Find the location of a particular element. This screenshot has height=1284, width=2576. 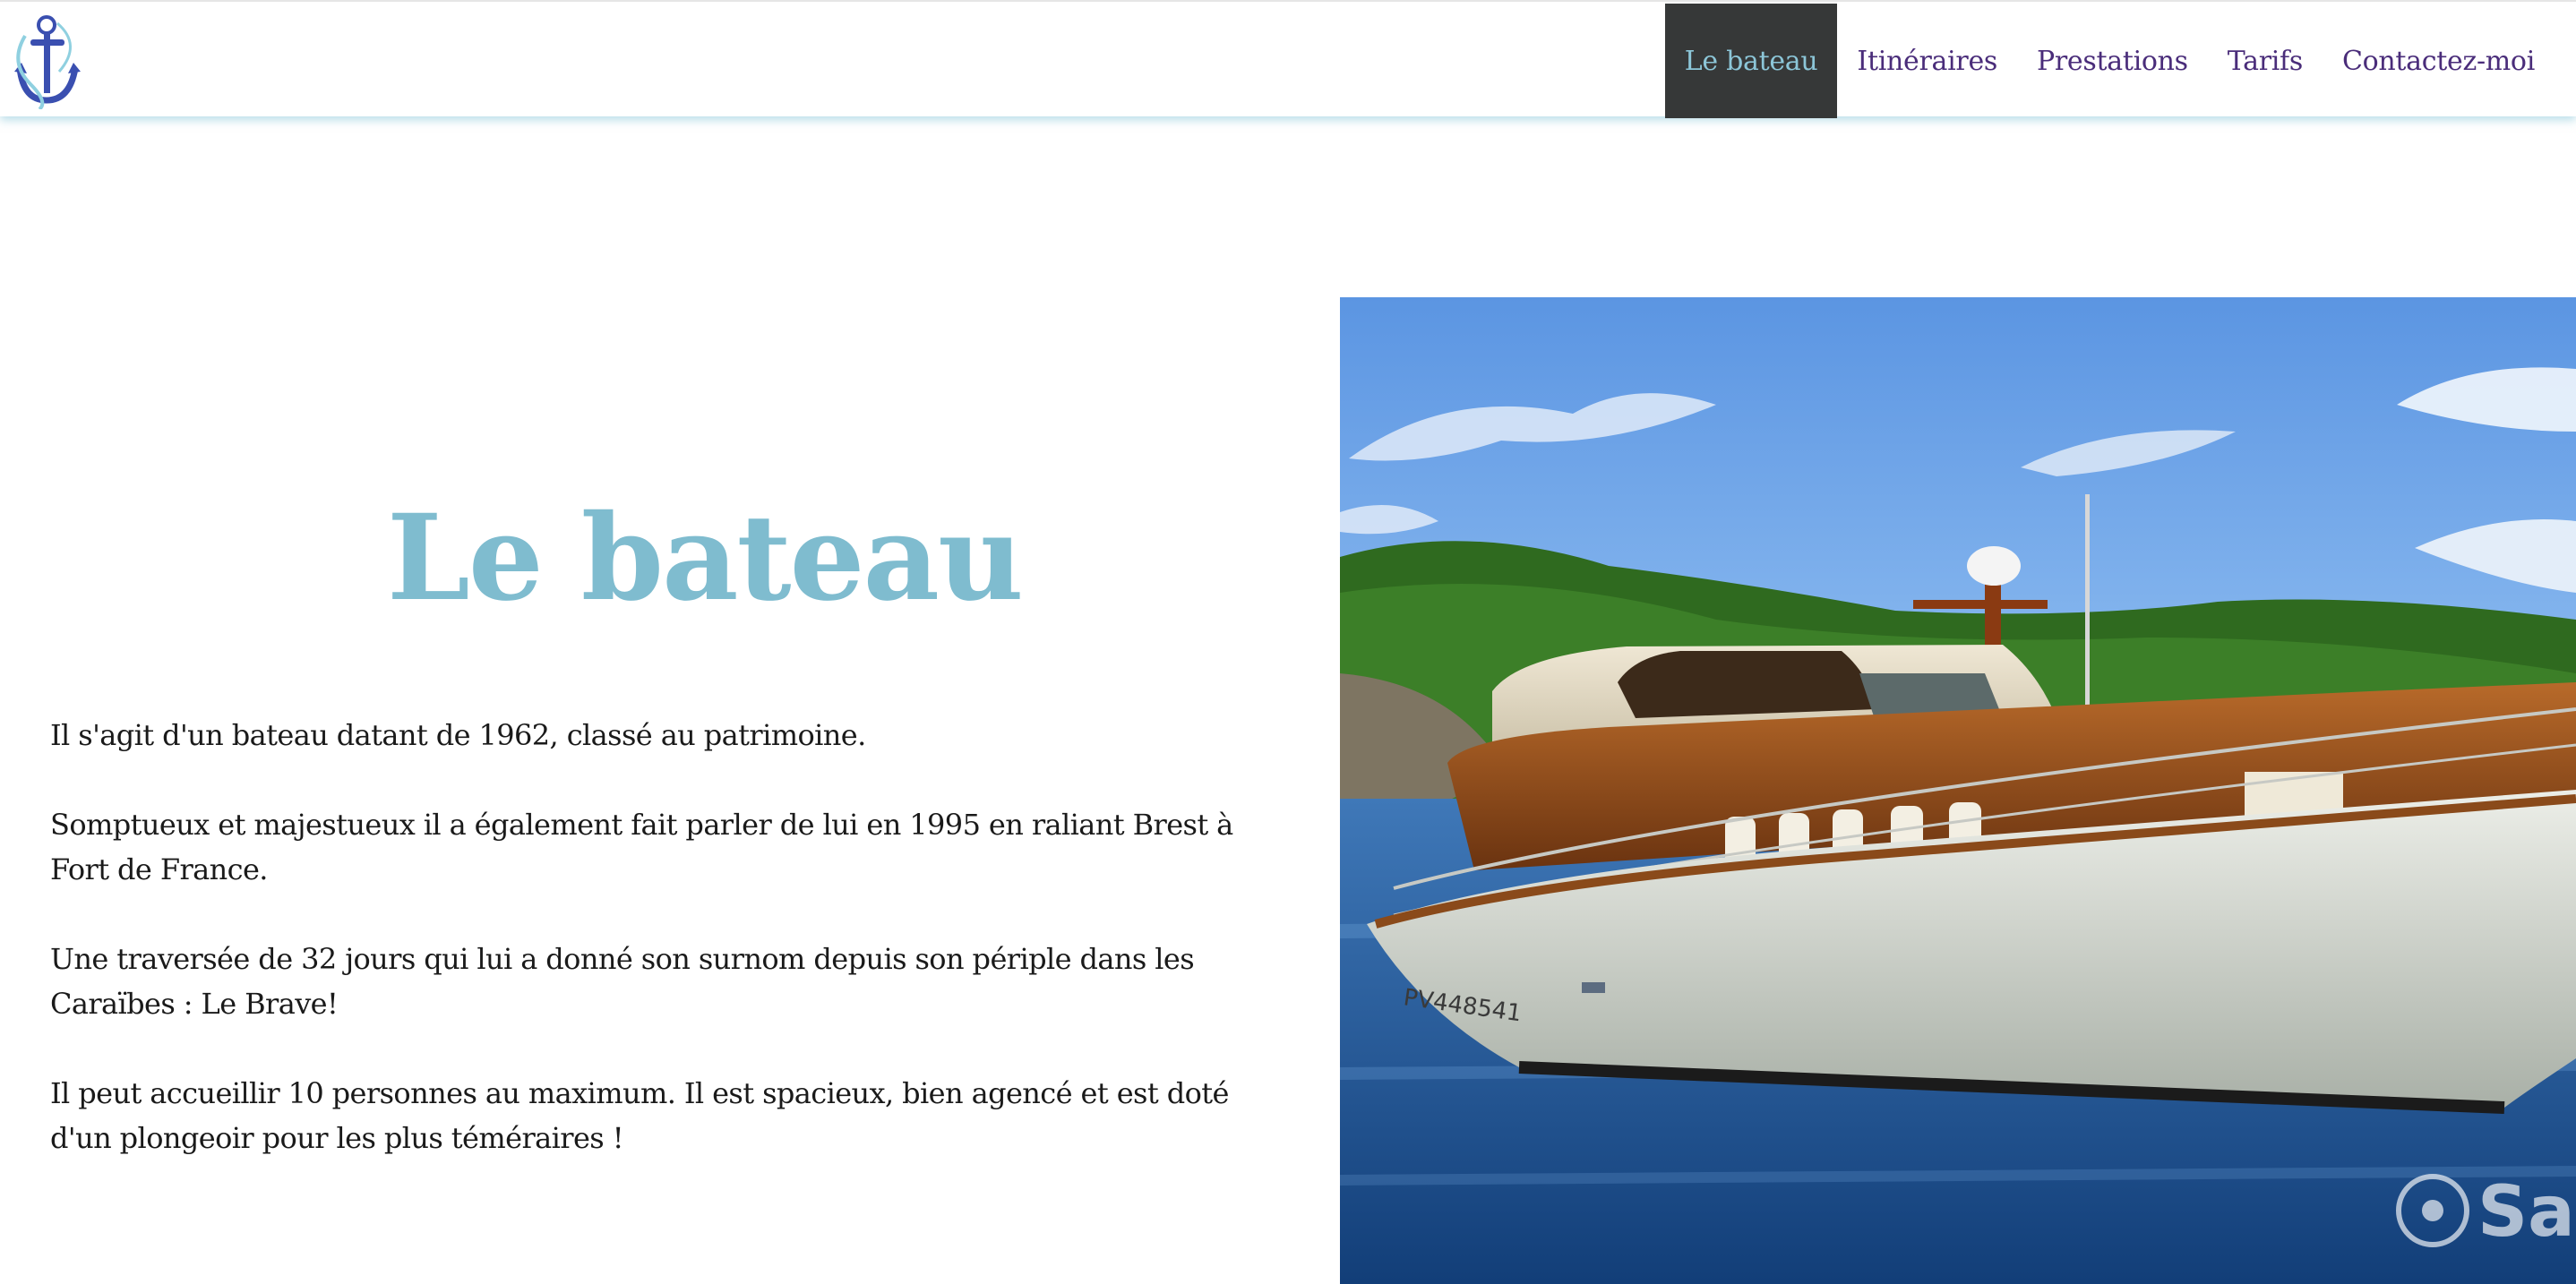

page-title: Le bateau is located at coordinates (705, 559).